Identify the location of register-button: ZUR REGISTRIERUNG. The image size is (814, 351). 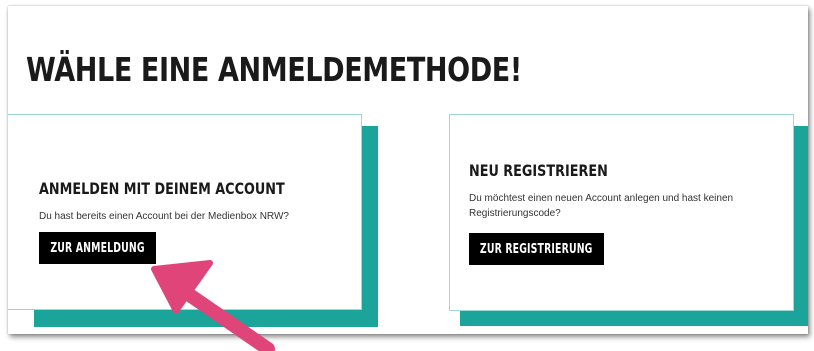
(536, 249).